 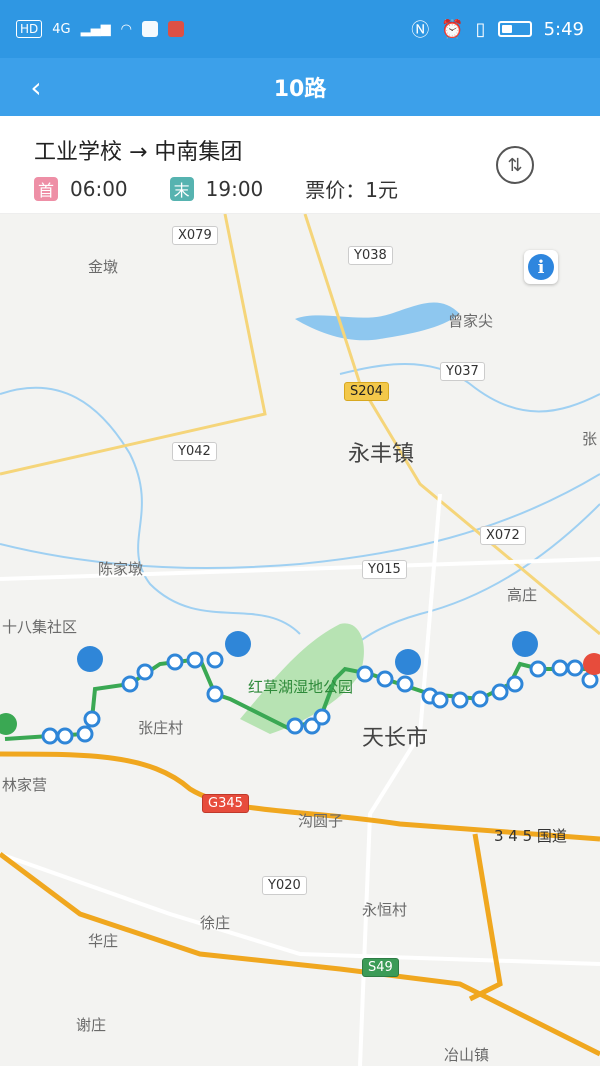 What do you see at coordinates (126, 29) in the screenshot?
I see `wifi-icon: ◠` at bounding box center [126, 29].